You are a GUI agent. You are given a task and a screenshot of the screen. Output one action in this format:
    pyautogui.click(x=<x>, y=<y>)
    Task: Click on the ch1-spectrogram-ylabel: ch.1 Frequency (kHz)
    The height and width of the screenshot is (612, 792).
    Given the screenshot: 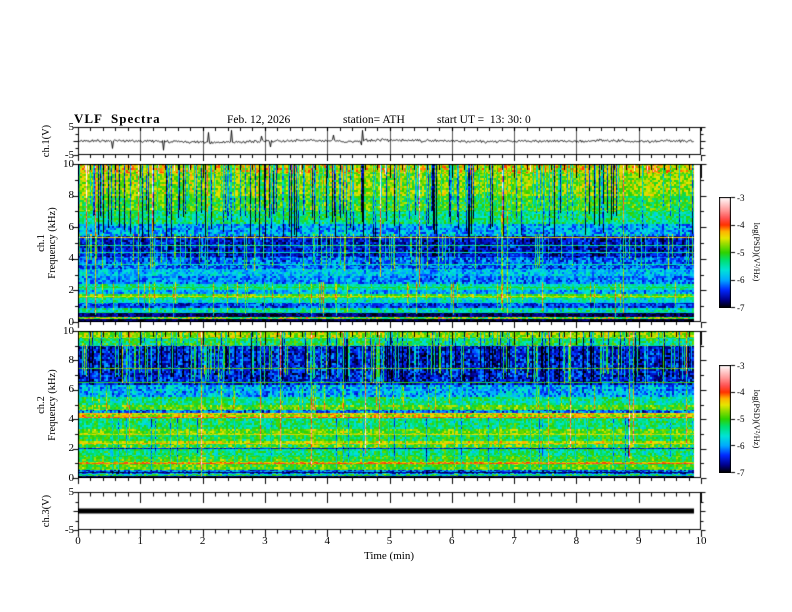 What is the action you would take?
    pyautogui.click(x=47, y=243)
    